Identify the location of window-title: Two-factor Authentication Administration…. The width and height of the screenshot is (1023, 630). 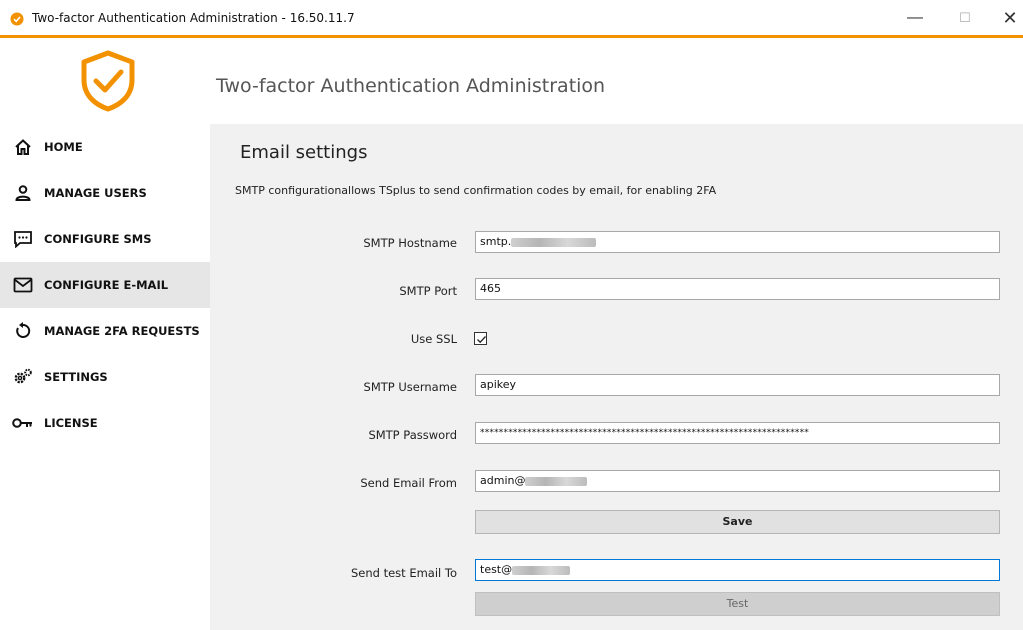
(193, 18).